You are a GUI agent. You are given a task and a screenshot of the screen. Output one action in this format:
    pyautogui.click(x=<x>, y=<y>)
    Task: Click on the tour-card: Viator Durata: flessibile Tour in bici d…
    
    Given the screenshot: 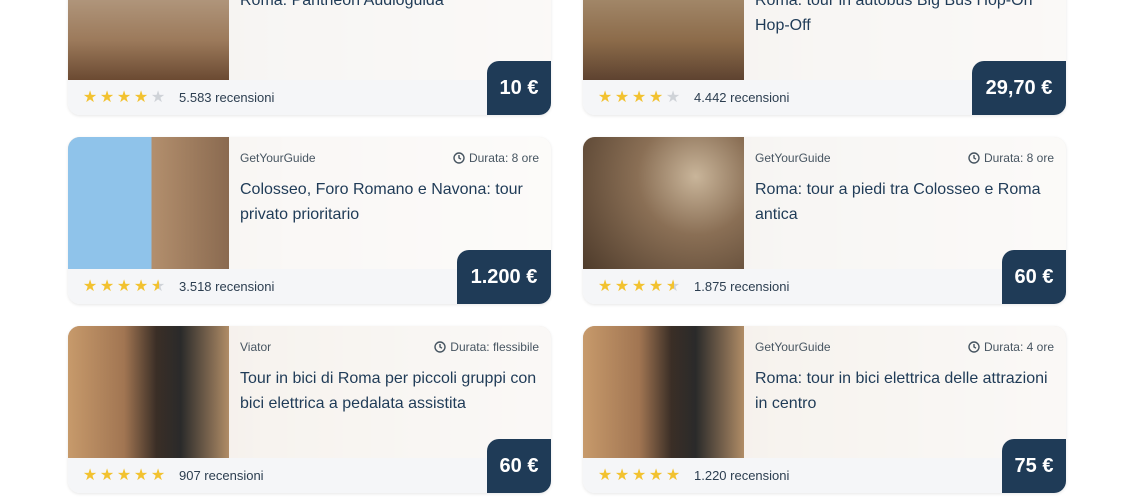 What is the action you would take?
    pyautogui.click(x=309, y=409)
    